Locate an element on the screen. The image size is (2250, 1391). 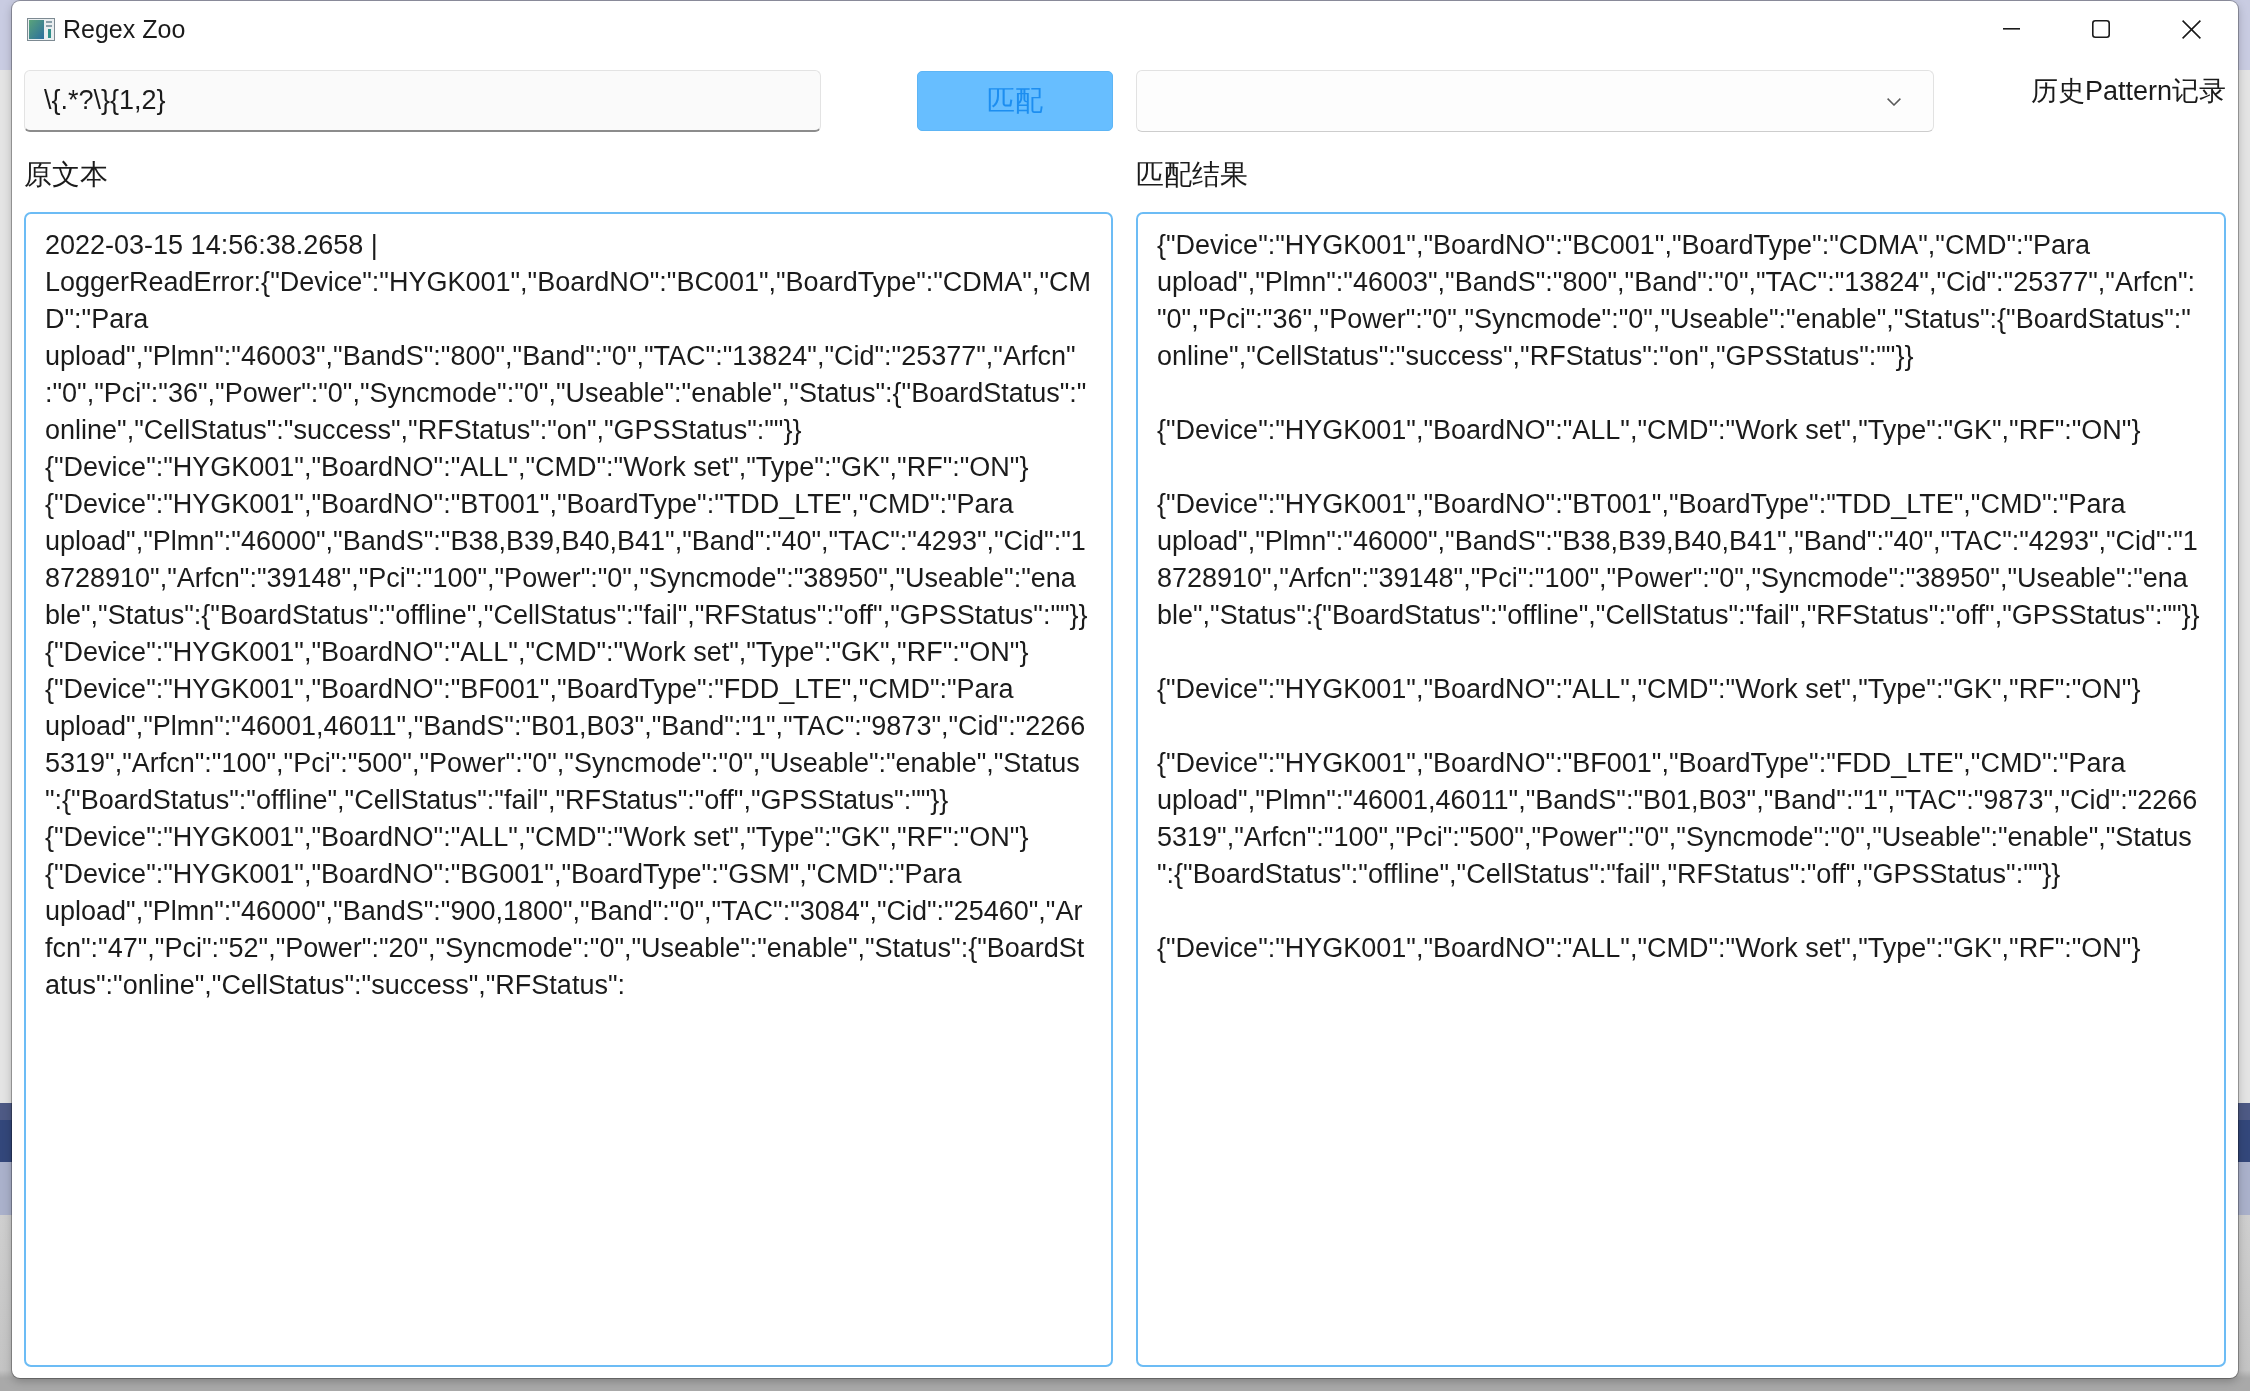
minimize-icon is located at coordinates (2011, 29).